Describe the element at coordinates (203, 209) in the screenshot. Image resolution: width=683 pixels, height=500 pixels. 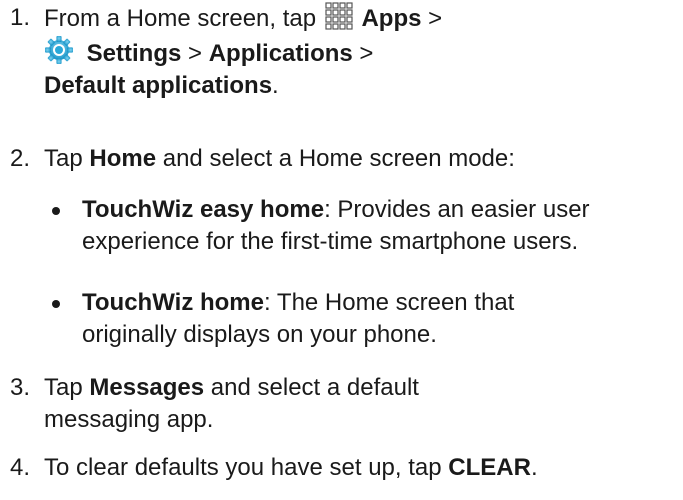
I see `bullet-term: TouchWiz easy home` at that location.